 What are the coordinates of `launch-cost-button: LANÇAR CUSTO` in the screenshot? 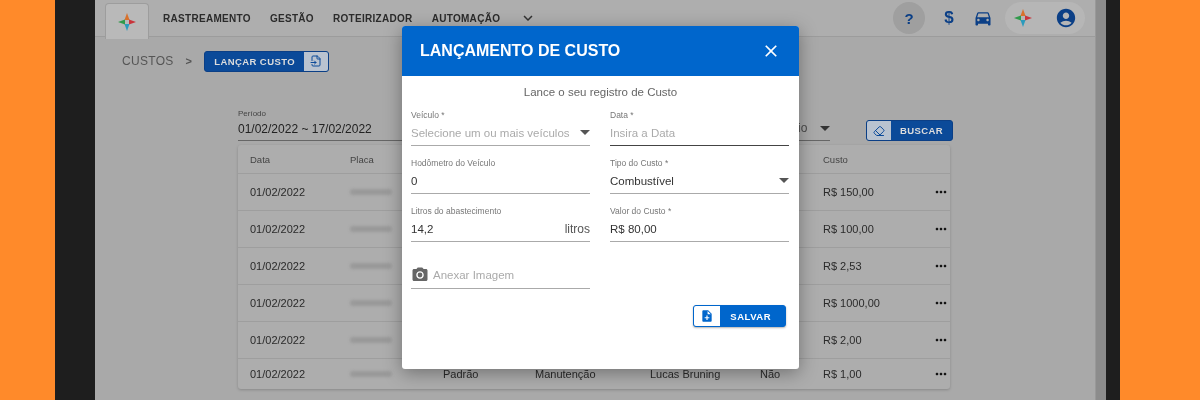 It's located at (266, 61).